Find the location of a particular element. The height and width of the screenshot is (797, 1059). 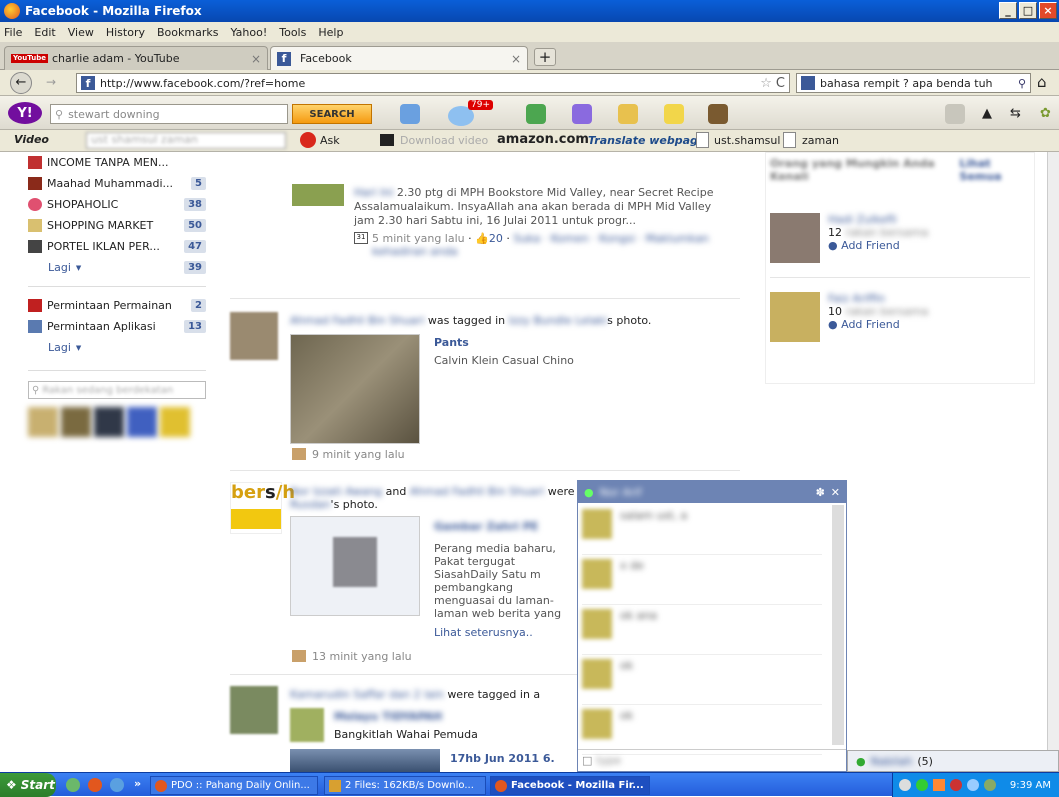

suggestion-name: Faiz Ariffin is located at coordinates (878, 298).